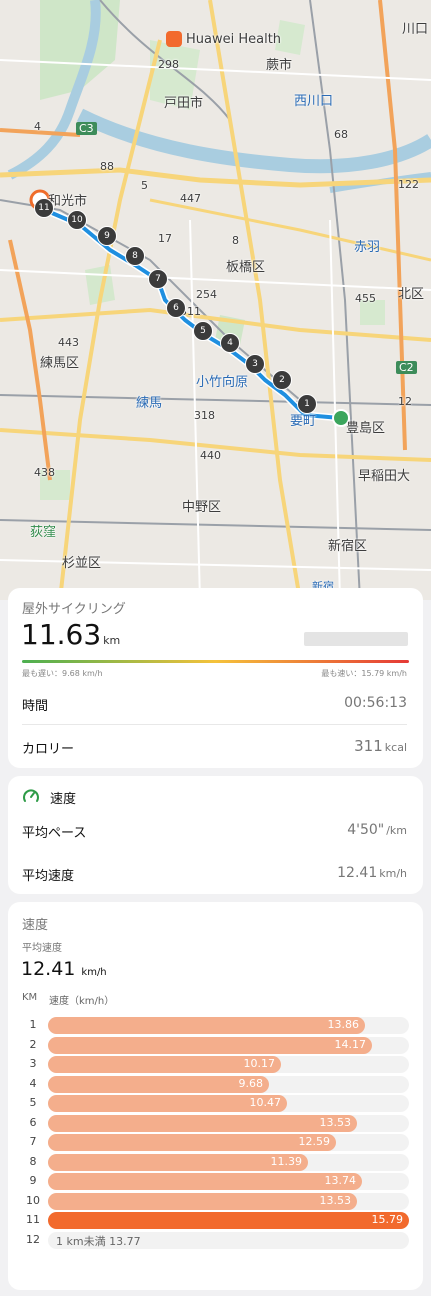  What do you see at coordinates (82, 1001) in the screenshot?
I see `chart-ylabel: 速度（km/h）` at bounding box center [82, 1001].